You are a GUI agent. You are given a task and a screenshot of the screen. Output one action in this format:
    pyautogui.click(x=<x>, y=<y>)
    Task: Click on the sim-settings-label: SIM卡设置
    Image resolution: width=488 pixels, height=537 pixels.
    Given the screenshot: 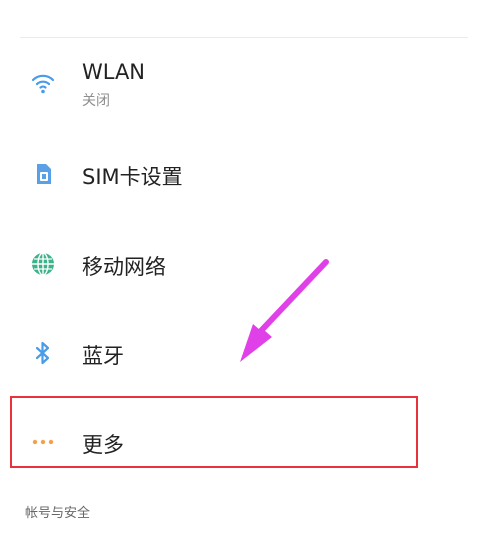 What is the action you would take?
    pyautogui.click(x=132, y=177)
    